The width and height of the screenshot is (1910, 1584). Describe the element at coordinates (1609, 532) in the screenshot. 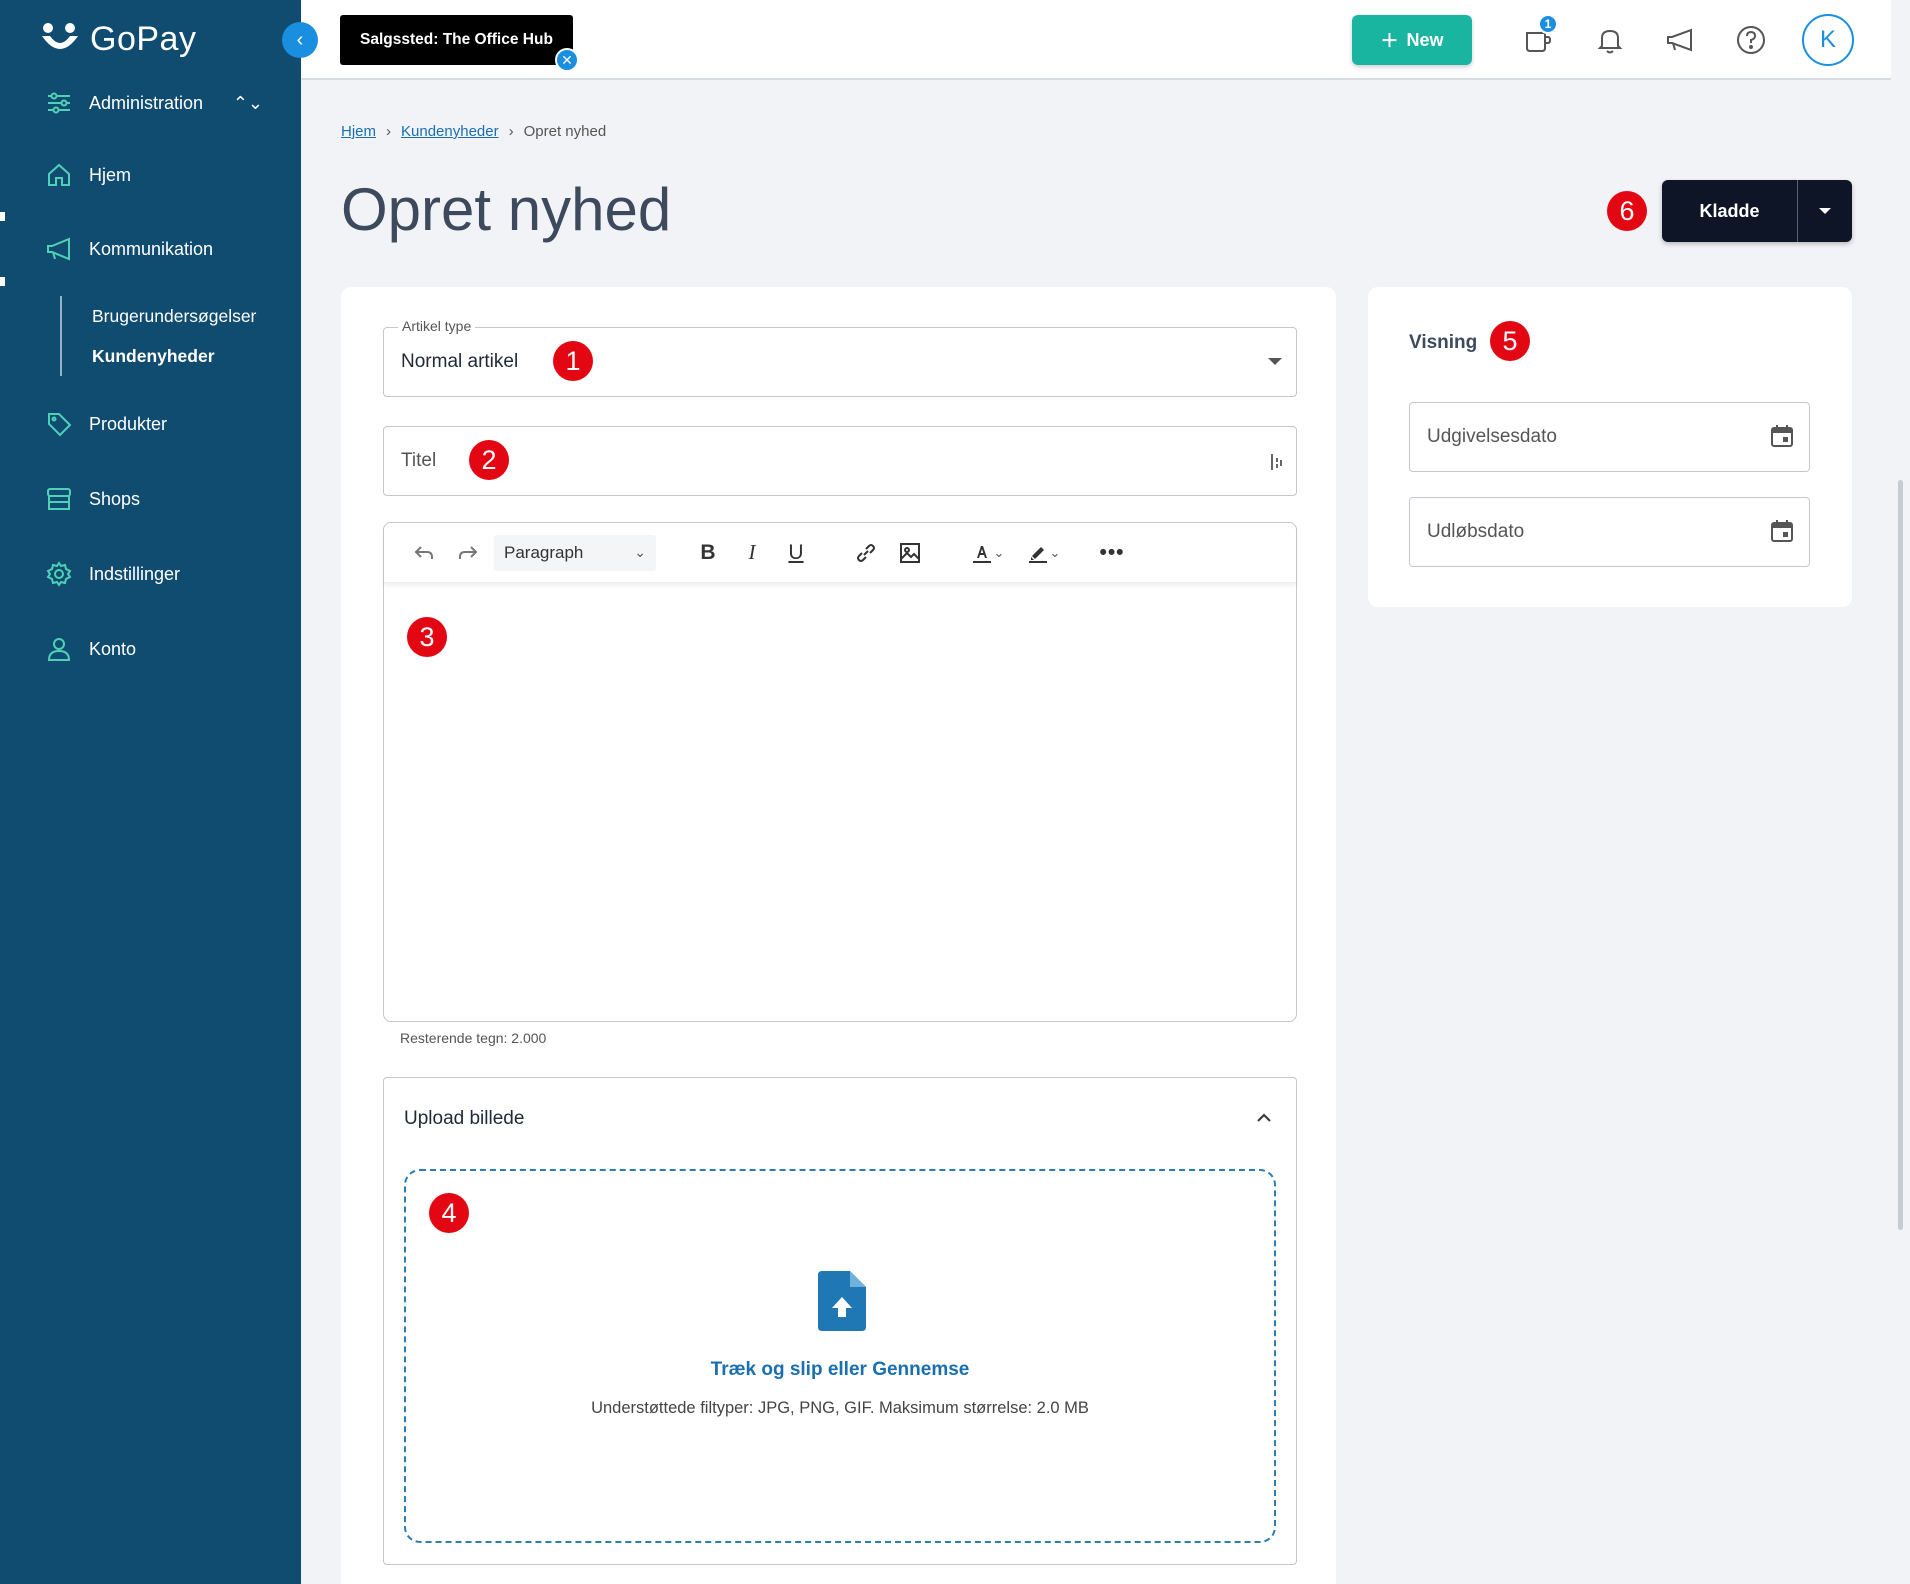

I see `expiry-date-input: Udløbsdato` at that location.